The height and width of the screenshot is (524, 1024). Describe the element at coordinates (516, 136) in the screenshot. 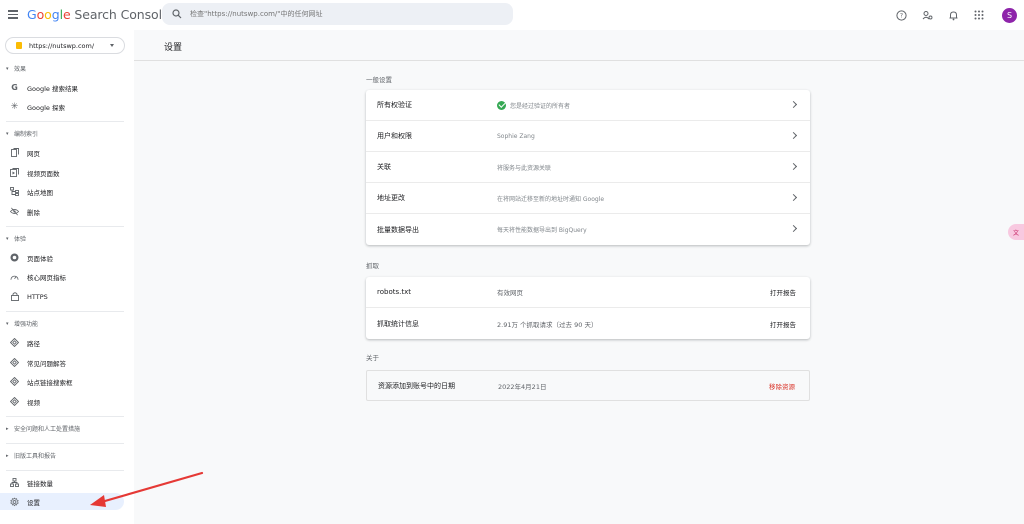

I see `row-value: Sophie Zang` at that location.